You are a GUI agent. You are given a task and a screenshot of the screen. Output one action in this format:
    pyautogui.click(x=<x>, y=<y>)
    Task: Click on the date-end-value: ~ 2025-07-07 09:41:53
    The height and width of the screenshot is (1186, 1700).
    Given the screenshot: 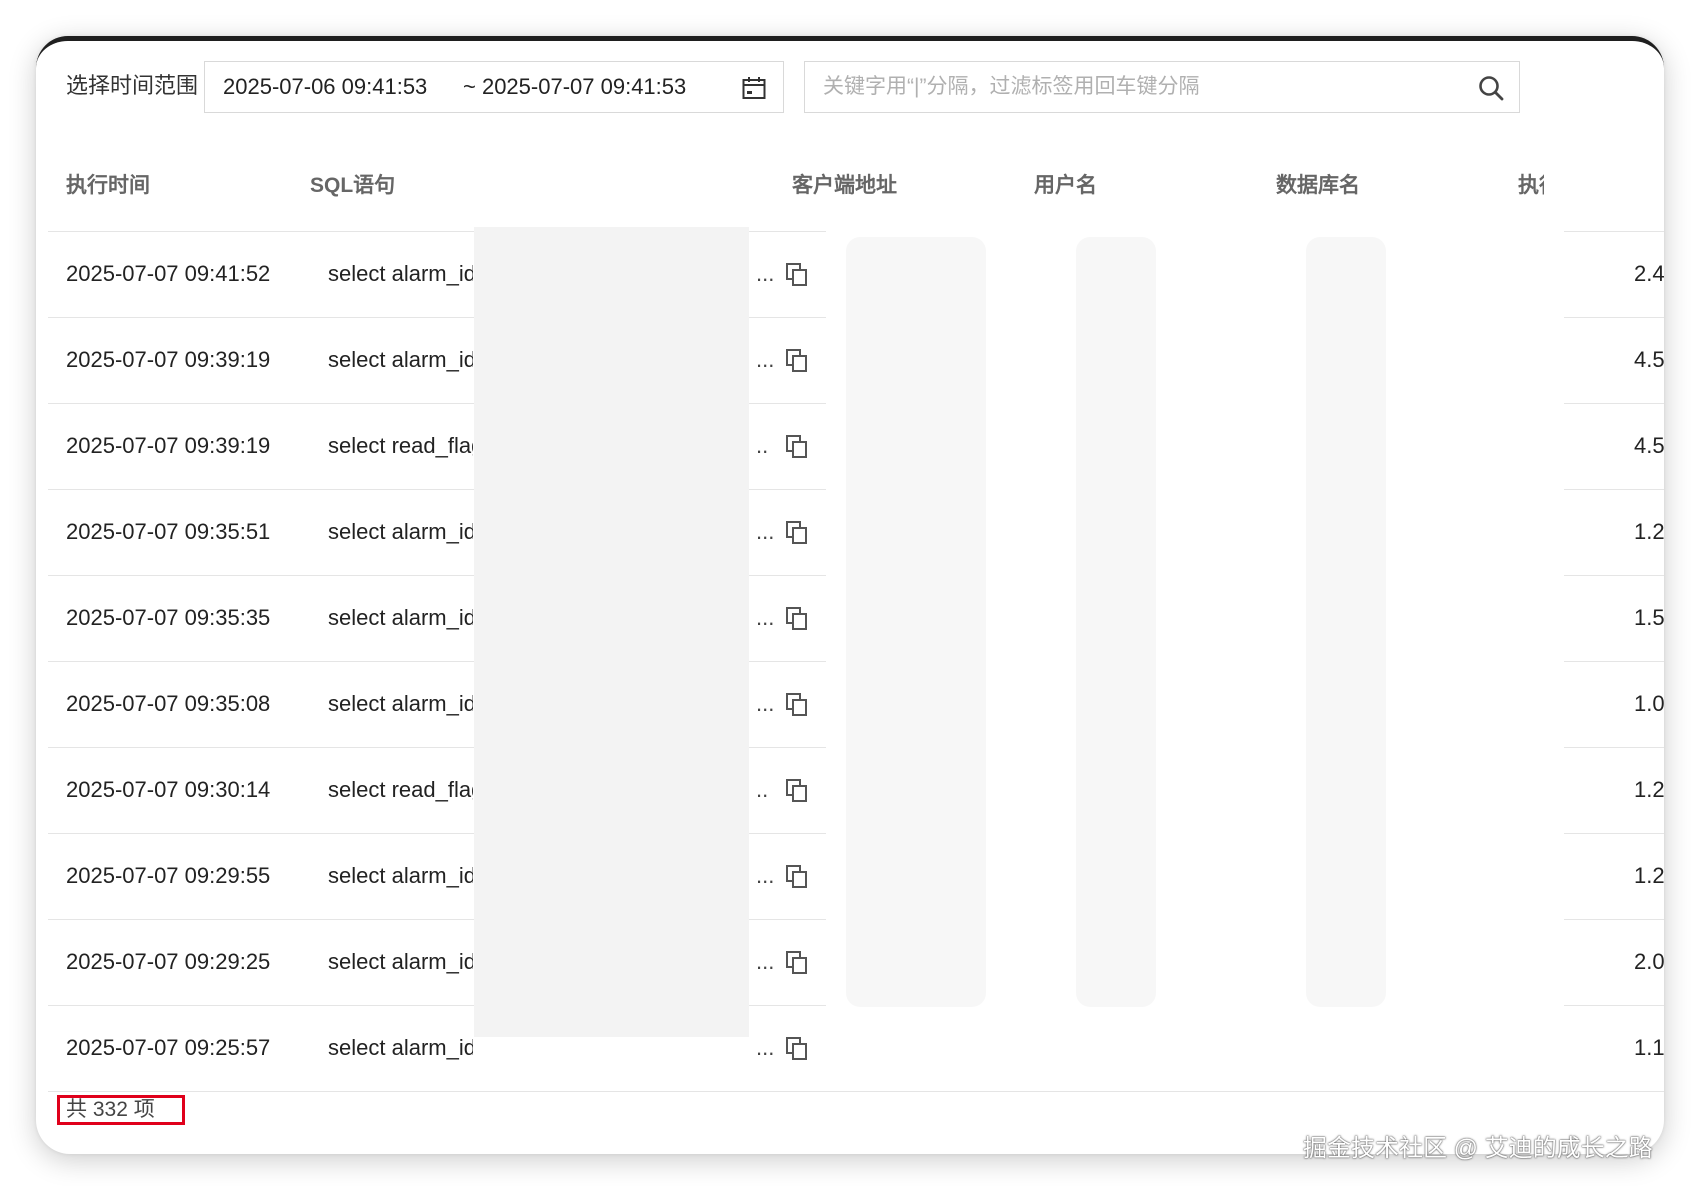 What is the action you would take?
    pyautogui.click(x=574, y=87)
    